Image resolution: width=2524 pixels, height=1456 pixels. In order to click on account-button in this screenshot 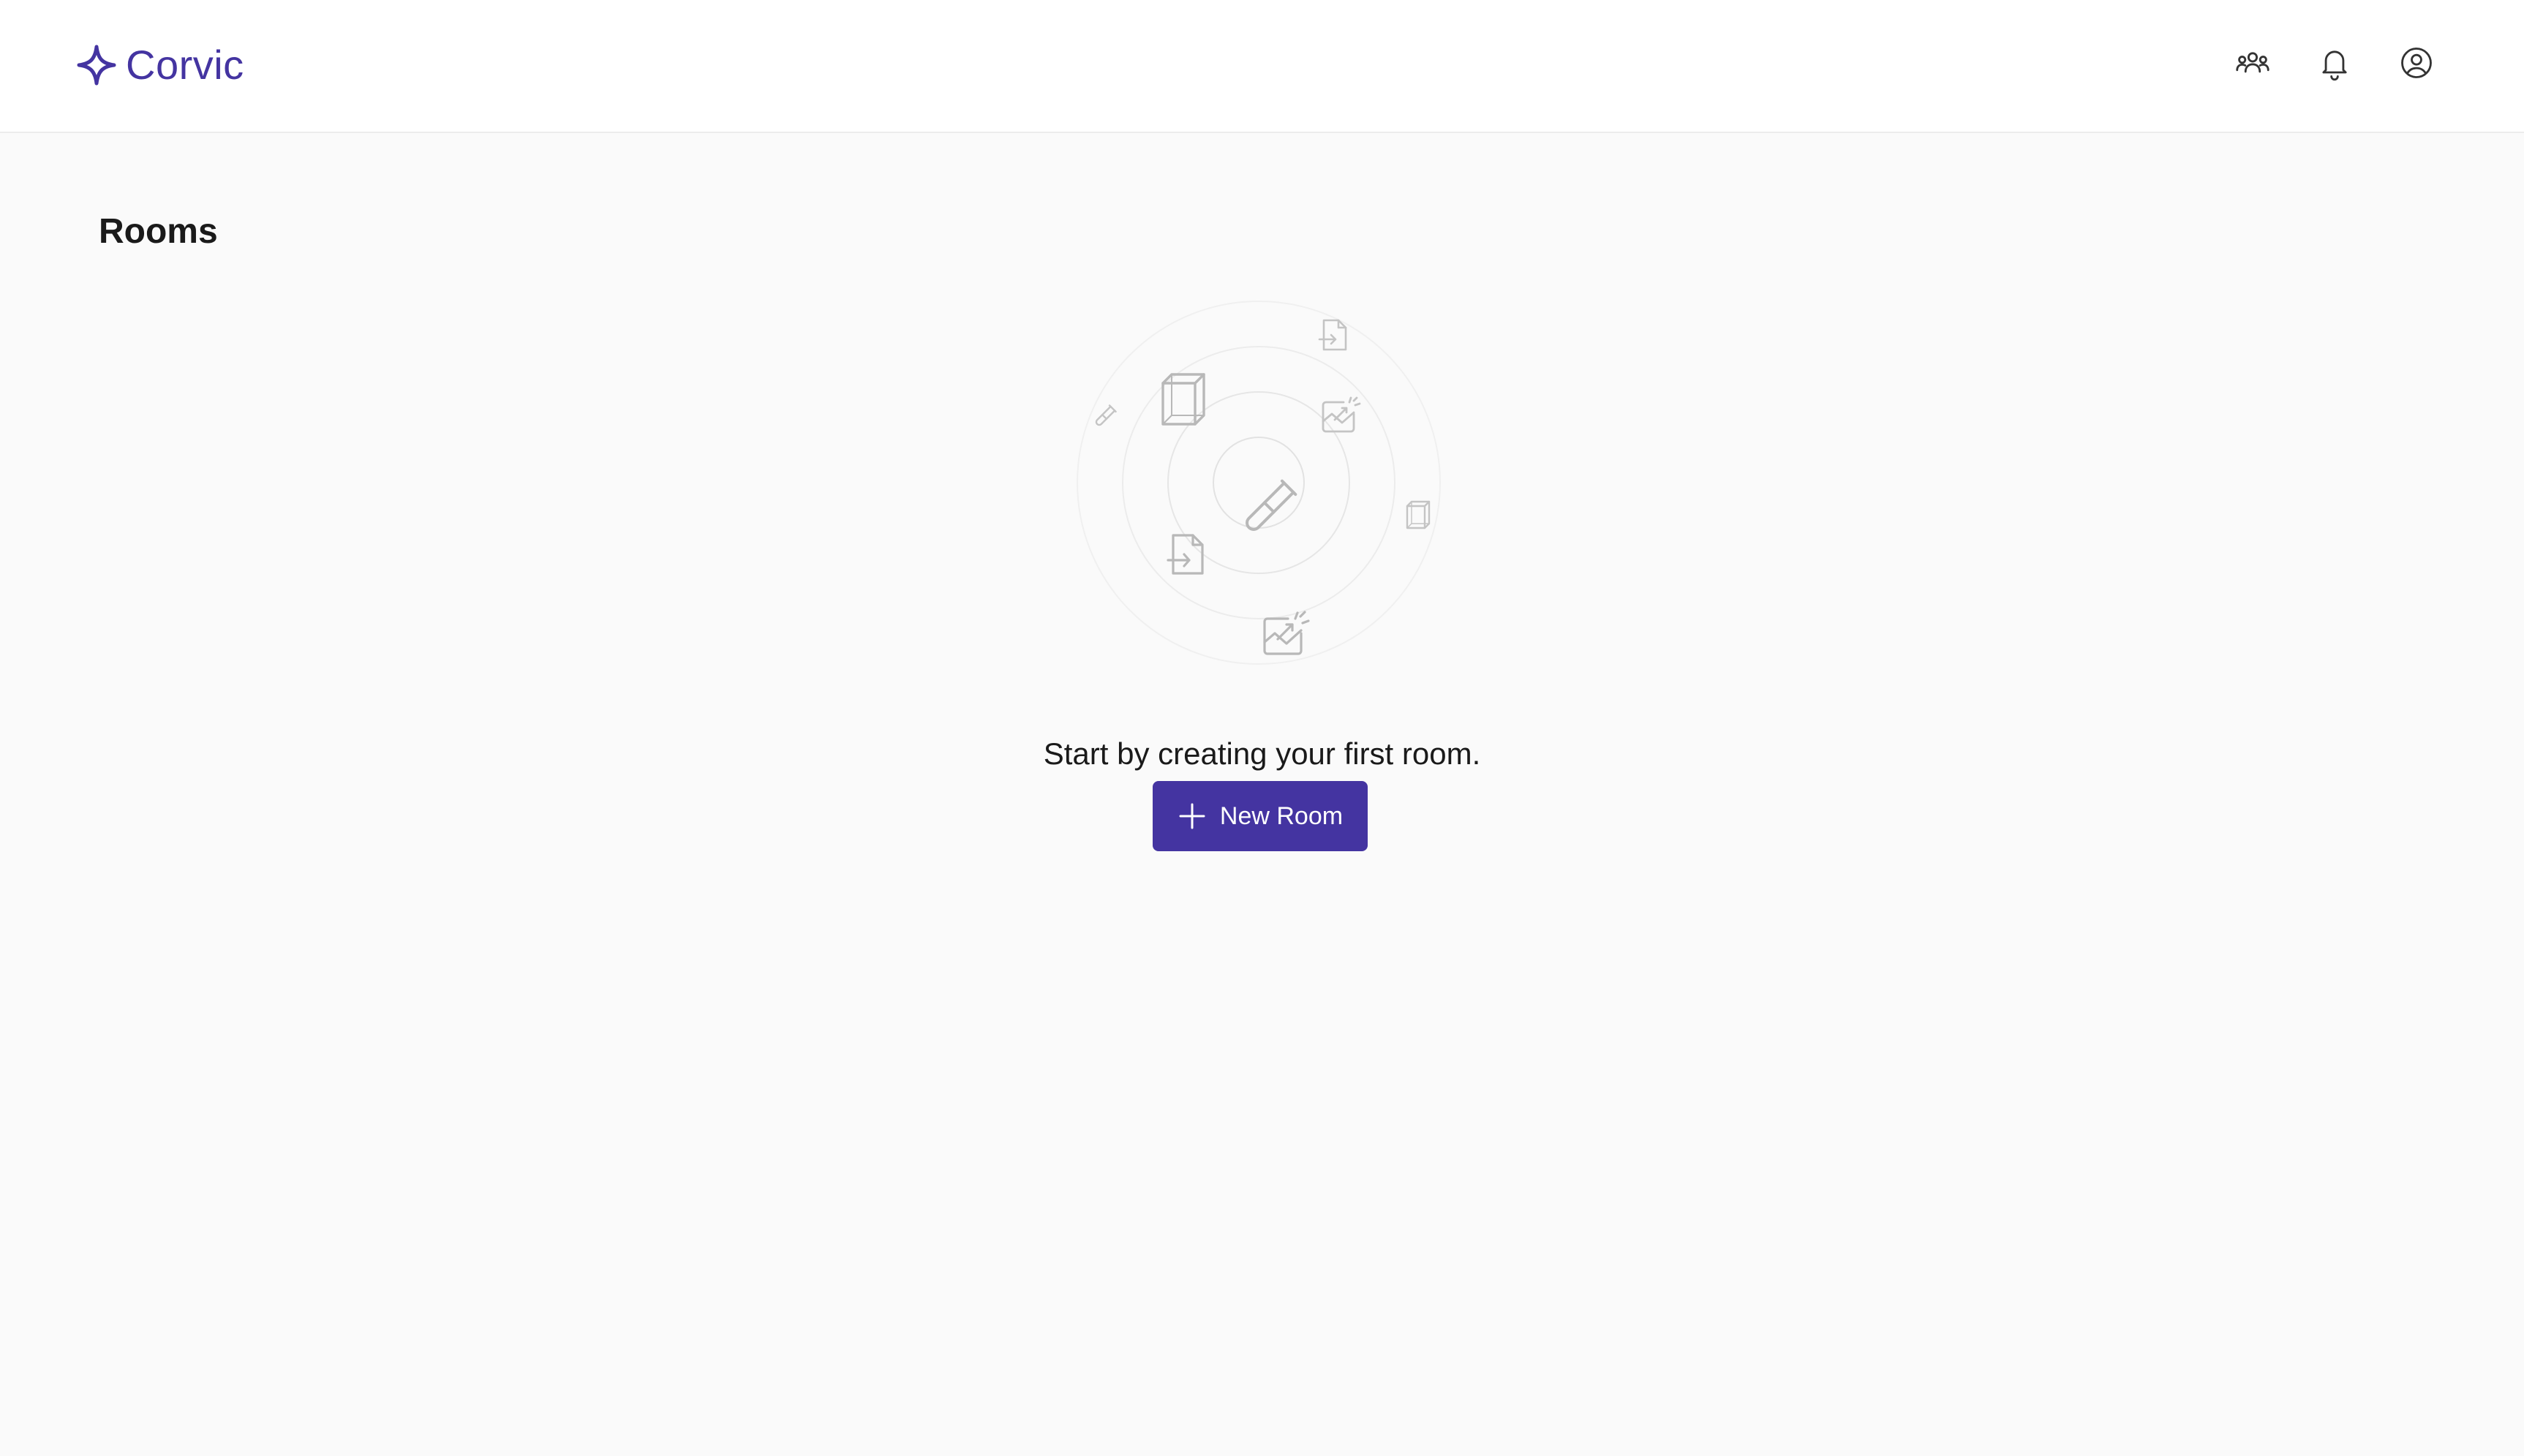, I will do `click(2416, 63)`.